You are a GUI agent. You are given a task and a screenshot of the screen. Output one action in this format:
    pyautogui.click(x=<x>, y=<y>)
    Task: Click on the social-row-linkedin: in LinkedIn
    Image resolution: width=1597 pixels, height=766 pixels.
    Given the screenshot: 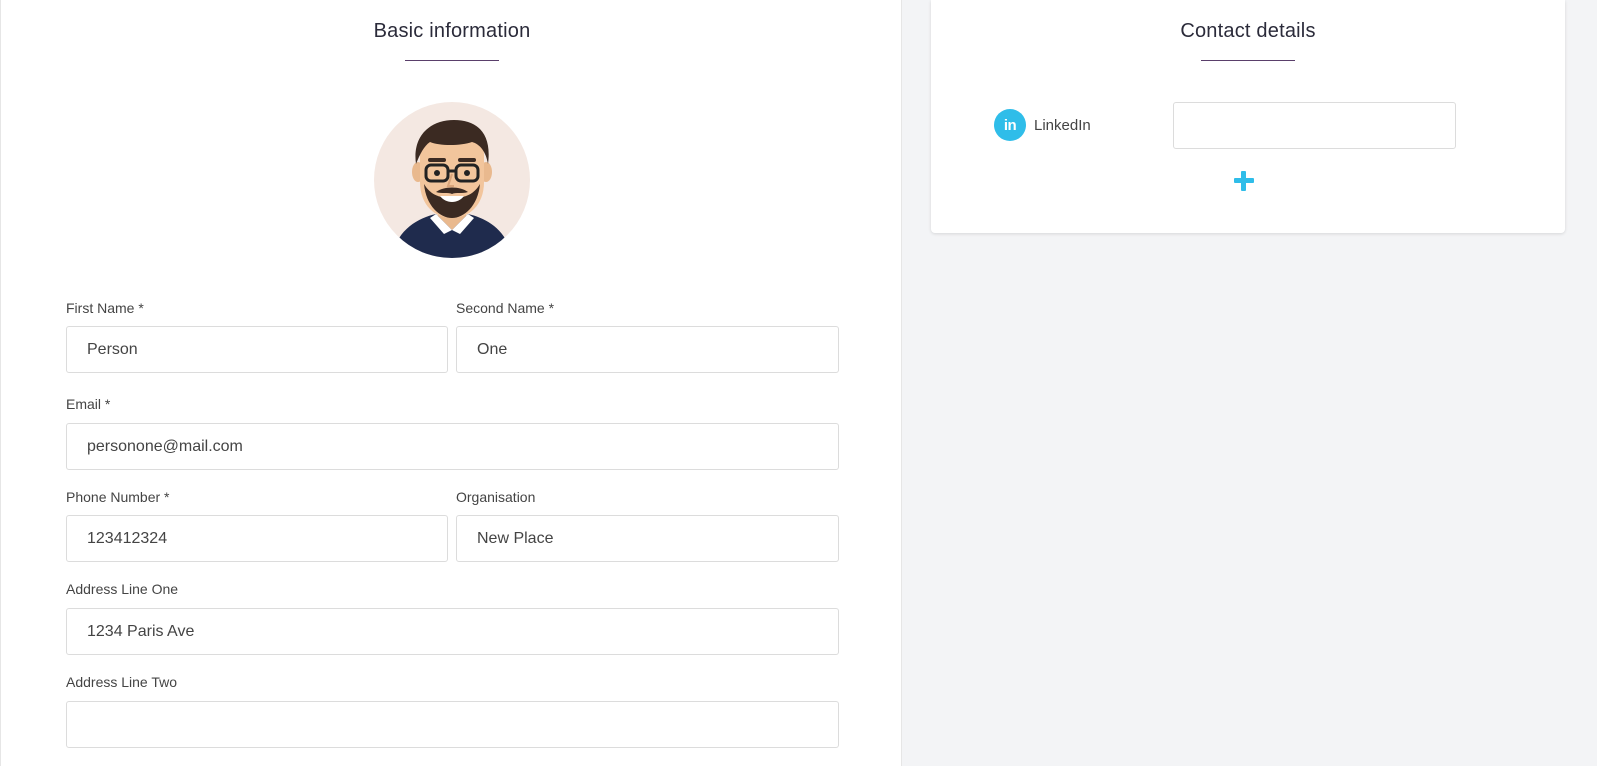 What is the action you would take?
    pyautogui.click(x=1042, y=125)
    